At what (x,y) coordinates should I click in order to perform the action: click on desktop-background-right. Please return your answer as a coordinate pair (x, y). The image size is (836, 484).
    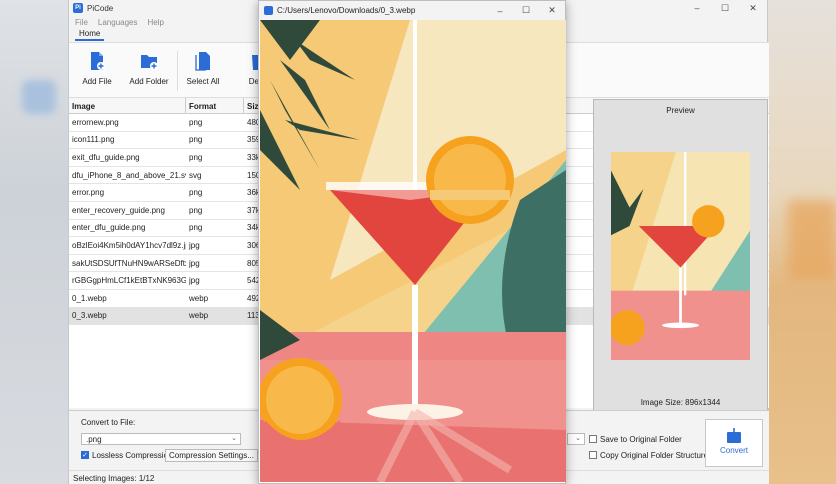
    Looking at the image, I should click on (802, 242).